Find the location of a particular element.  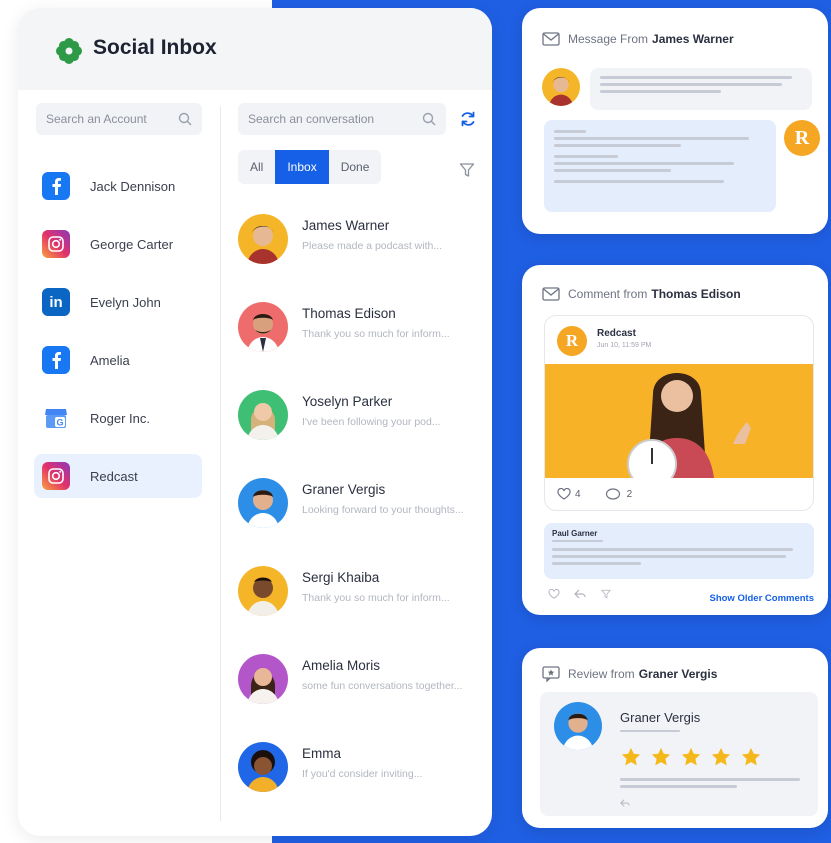

message-card: Message From James Warner R is located at coordinates (675, 121).